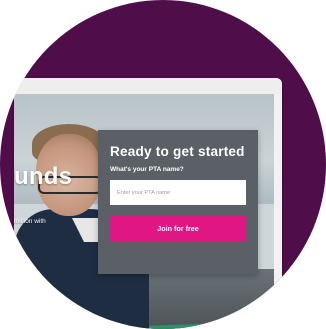  What do you see at coordinates (177, 151) in the screenshot?
I see `signup-title: Ready to get started` at bounding box center [177, 151].